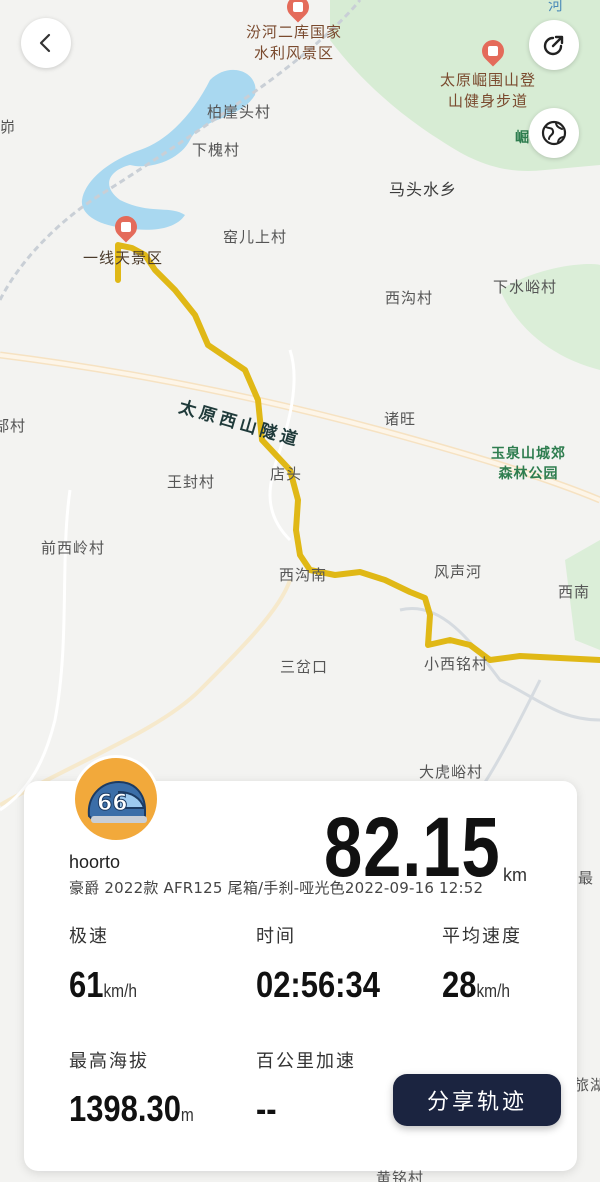  What do you see at coordinates (112, 803) in the screenshot?
I see `avatar-badge-text: 66` at bounding box center [112, 803].